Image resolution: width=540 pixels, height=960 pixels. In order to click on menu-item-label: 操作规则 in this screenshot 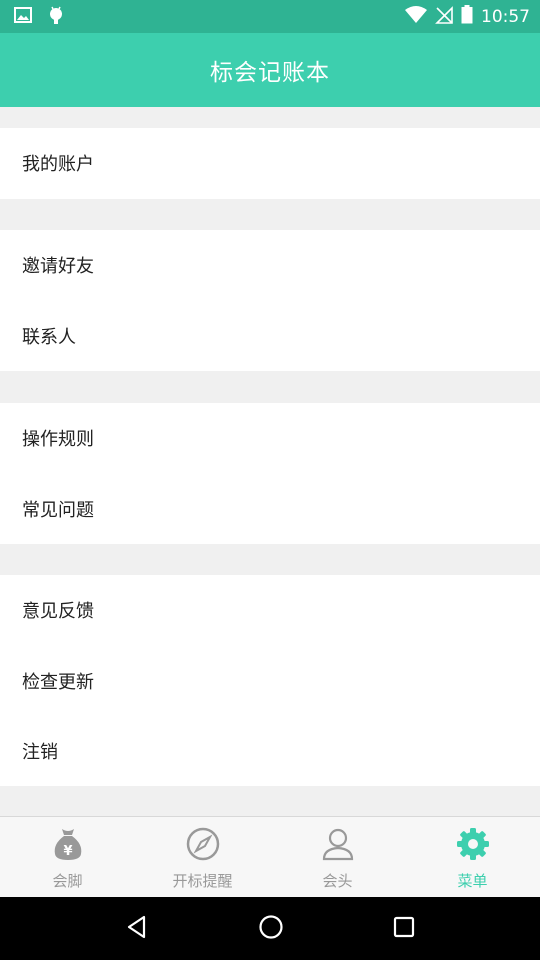, I will do `click(58, 440)`.